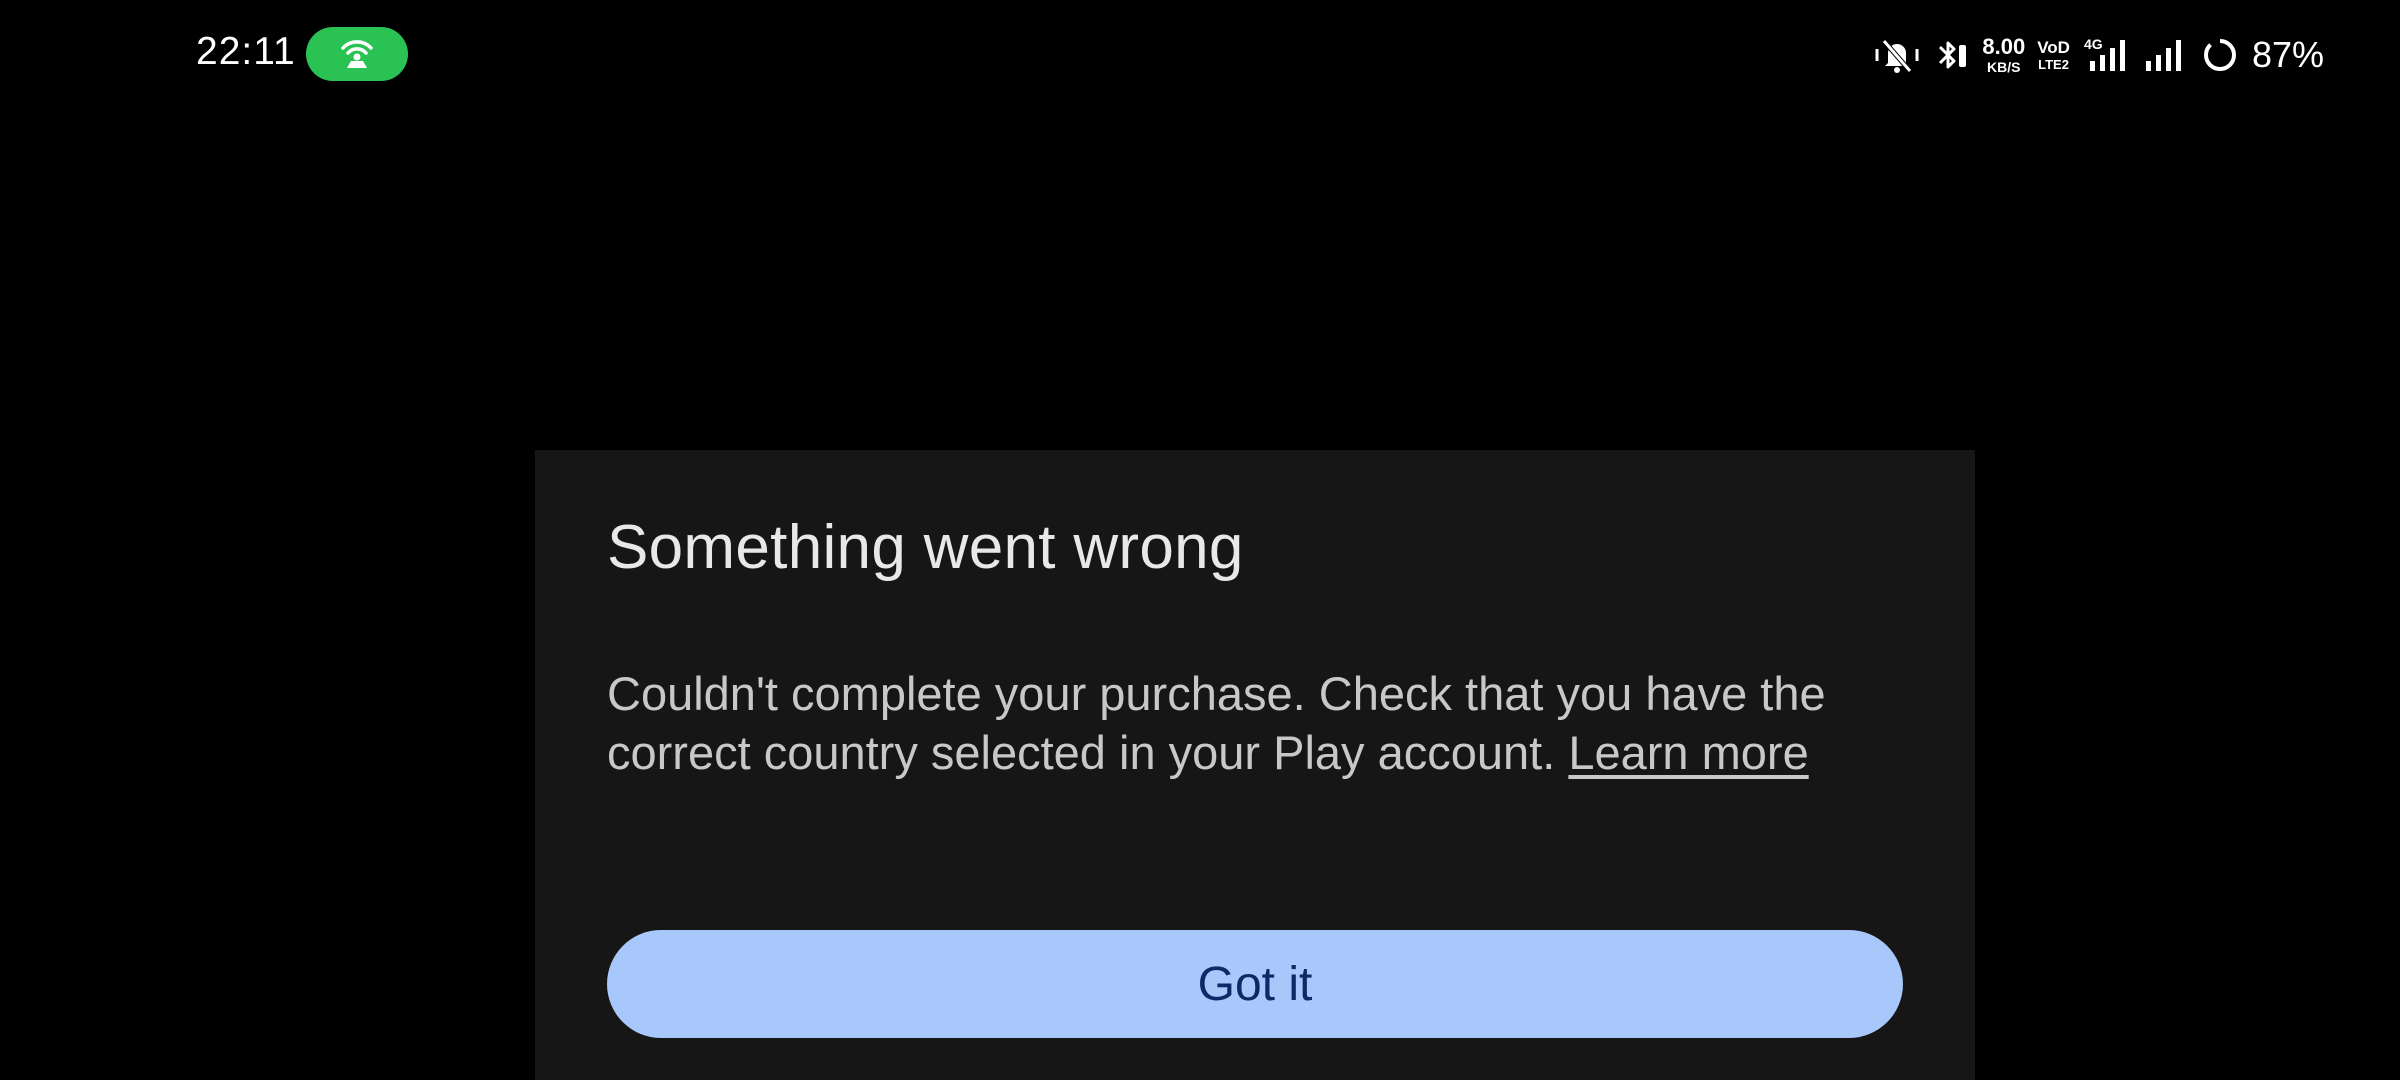  I want to click on network-speed-unit: KB/S, so click(2004, 67).